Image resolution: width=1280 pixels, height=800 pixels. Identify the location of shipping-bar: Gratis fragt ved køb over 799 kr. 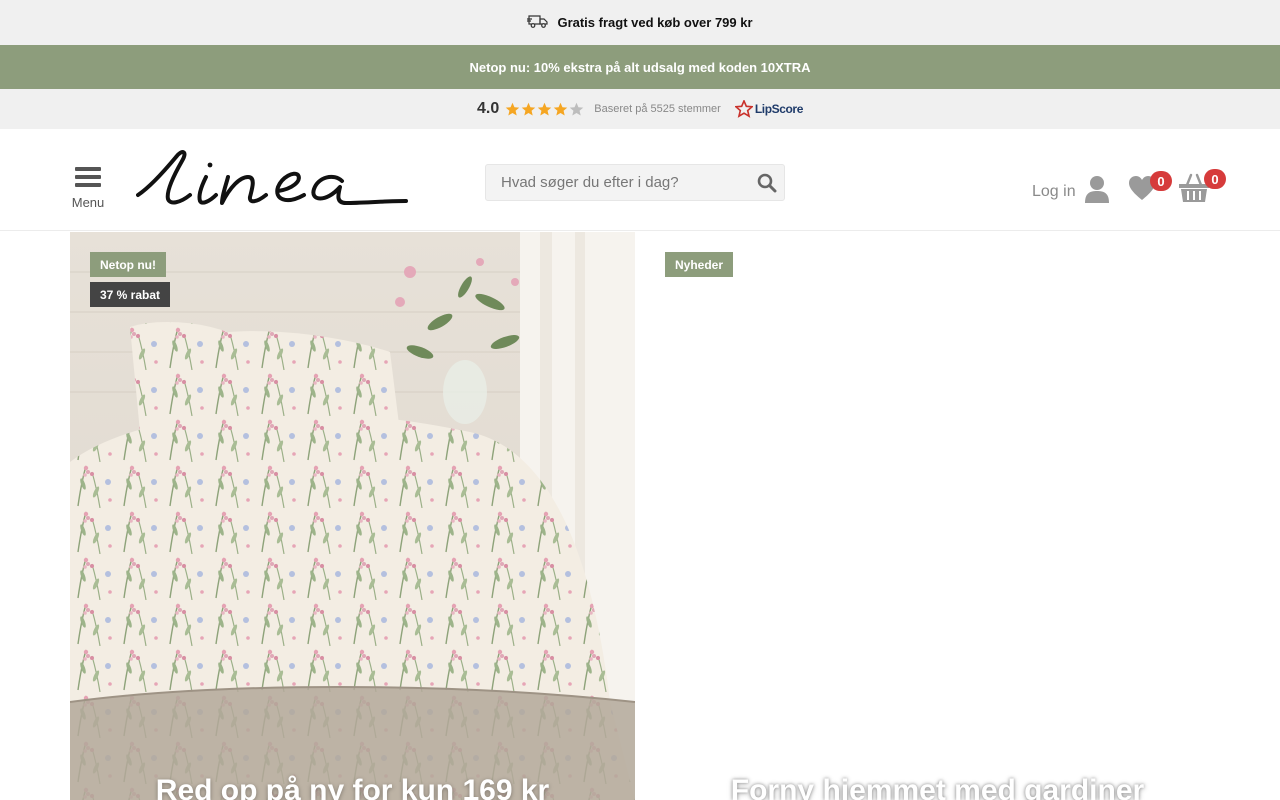
(640, 22).